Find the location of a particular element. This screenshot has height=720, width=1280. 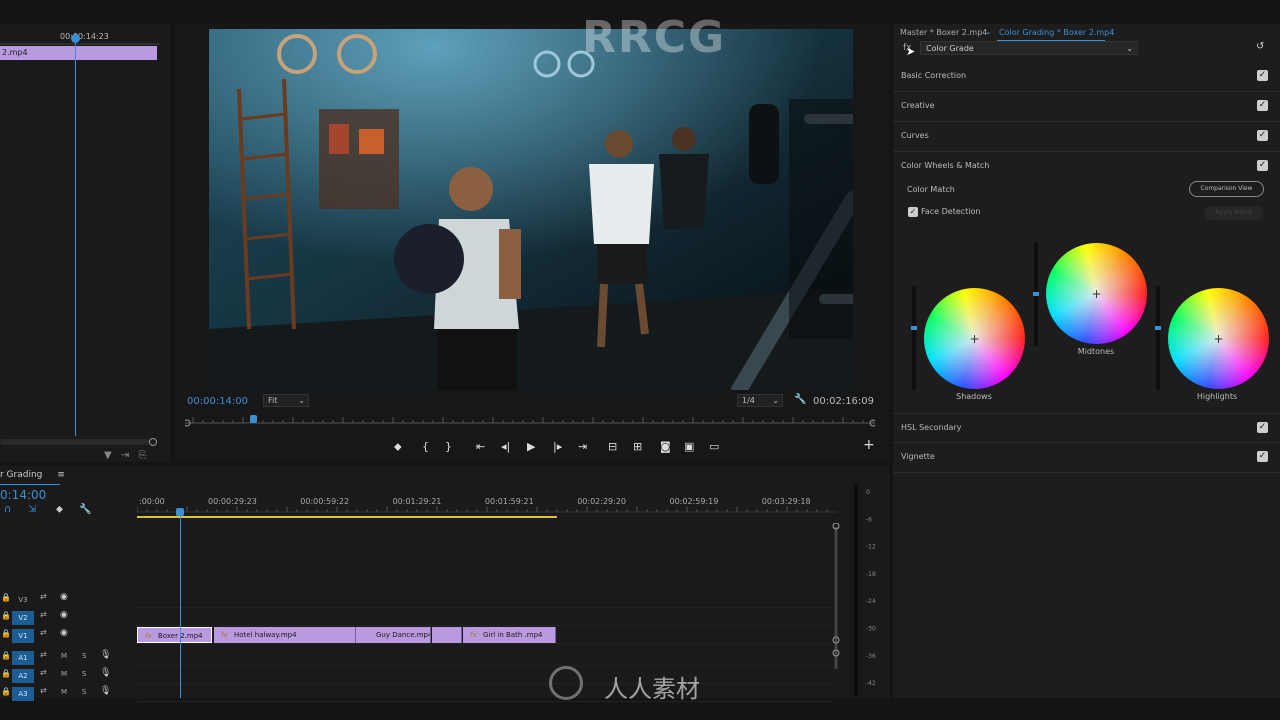

comparison-view-button: Comparison View is located at coordinates (1226, 189).